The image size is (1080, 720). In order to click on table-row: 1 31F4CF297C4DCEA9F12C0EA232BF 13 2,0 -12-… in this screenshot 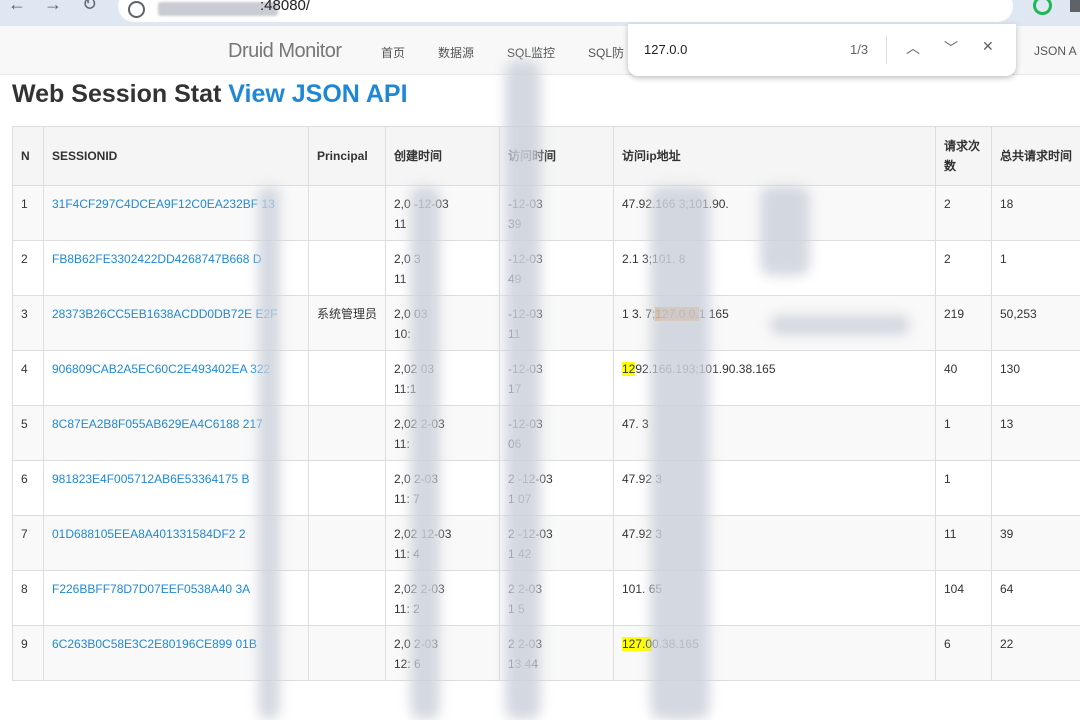, I will do `click(546, 213)`.